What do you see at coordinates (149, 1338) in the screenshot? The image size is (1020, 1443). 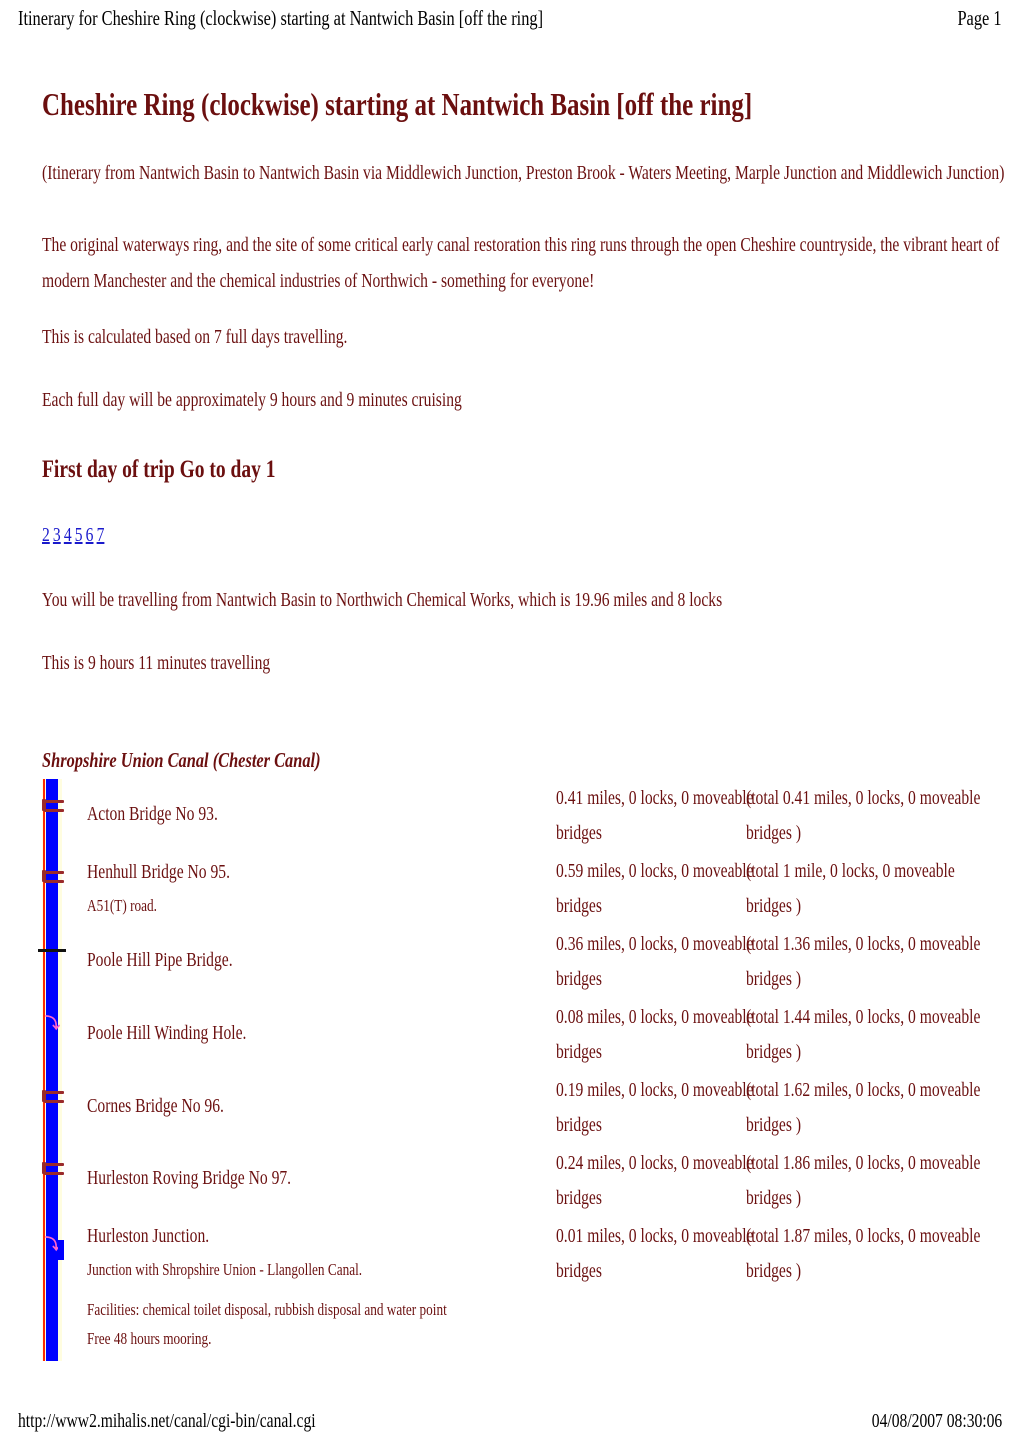 I see `entry-mooring: Free 48 hours mooring.` at bounding box center [149, 1338].